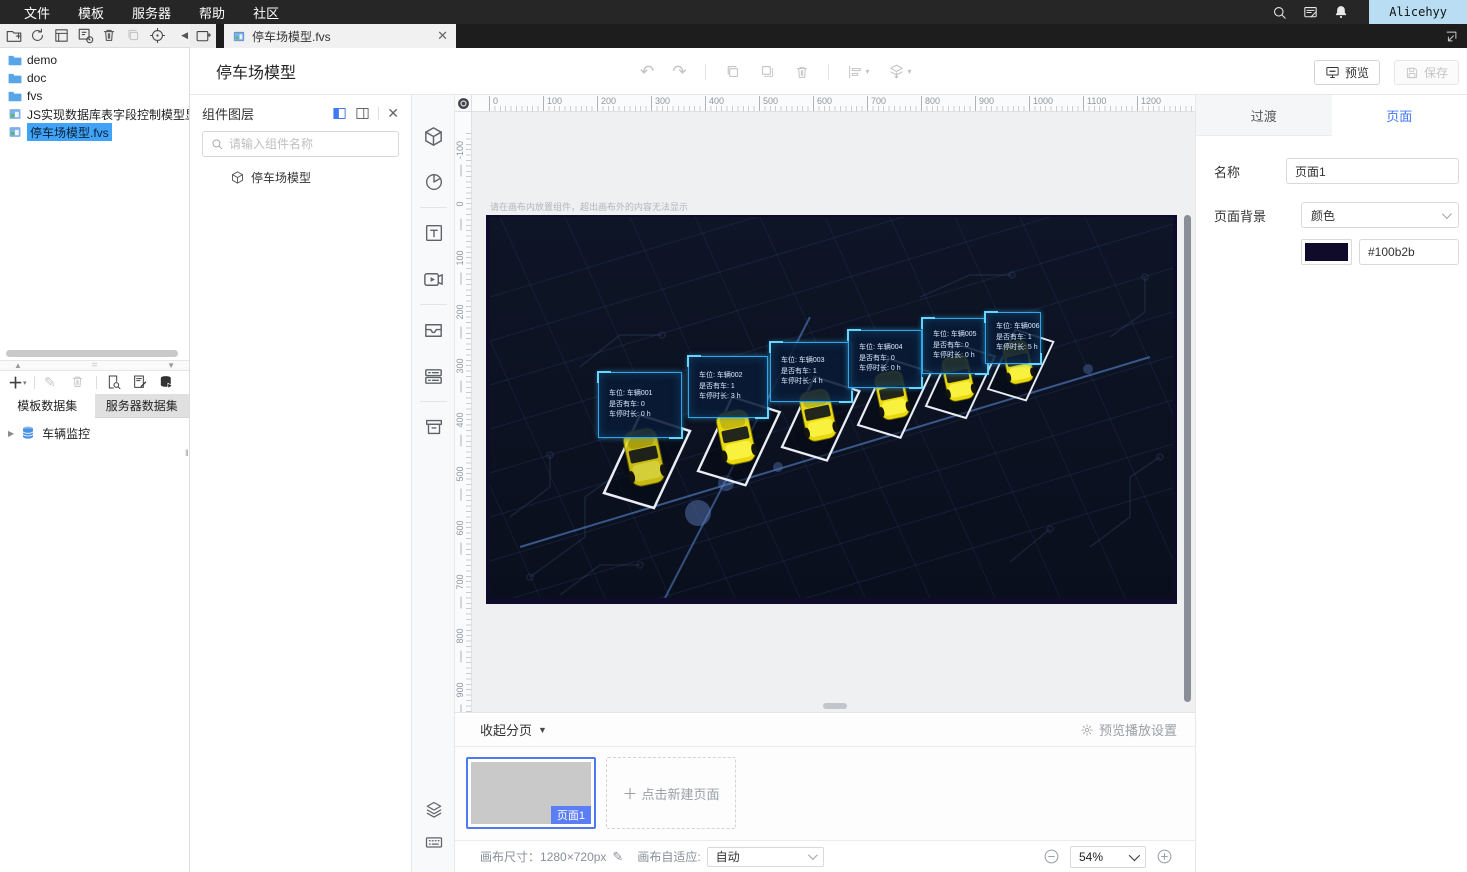 The image size is (1467, 872). What do you see at coordinates (94, 132) in the screenshot?
I see `file-parking-model-selected: 停车场模型.fvs` at bounding box center [94, 132].